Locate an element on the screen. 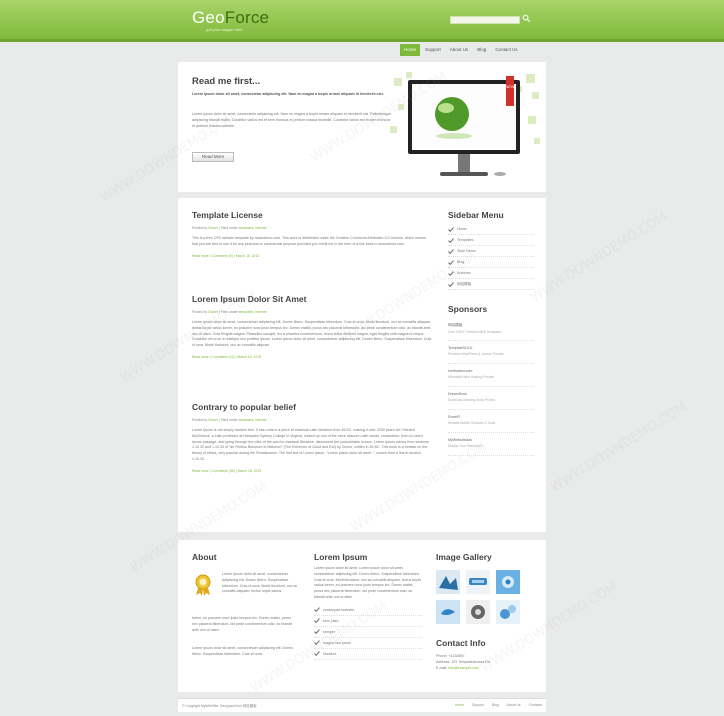 The height and width of the screenshot is (716, 724). sidebar-item-archives: Archives is located at coordinates (491, 273).